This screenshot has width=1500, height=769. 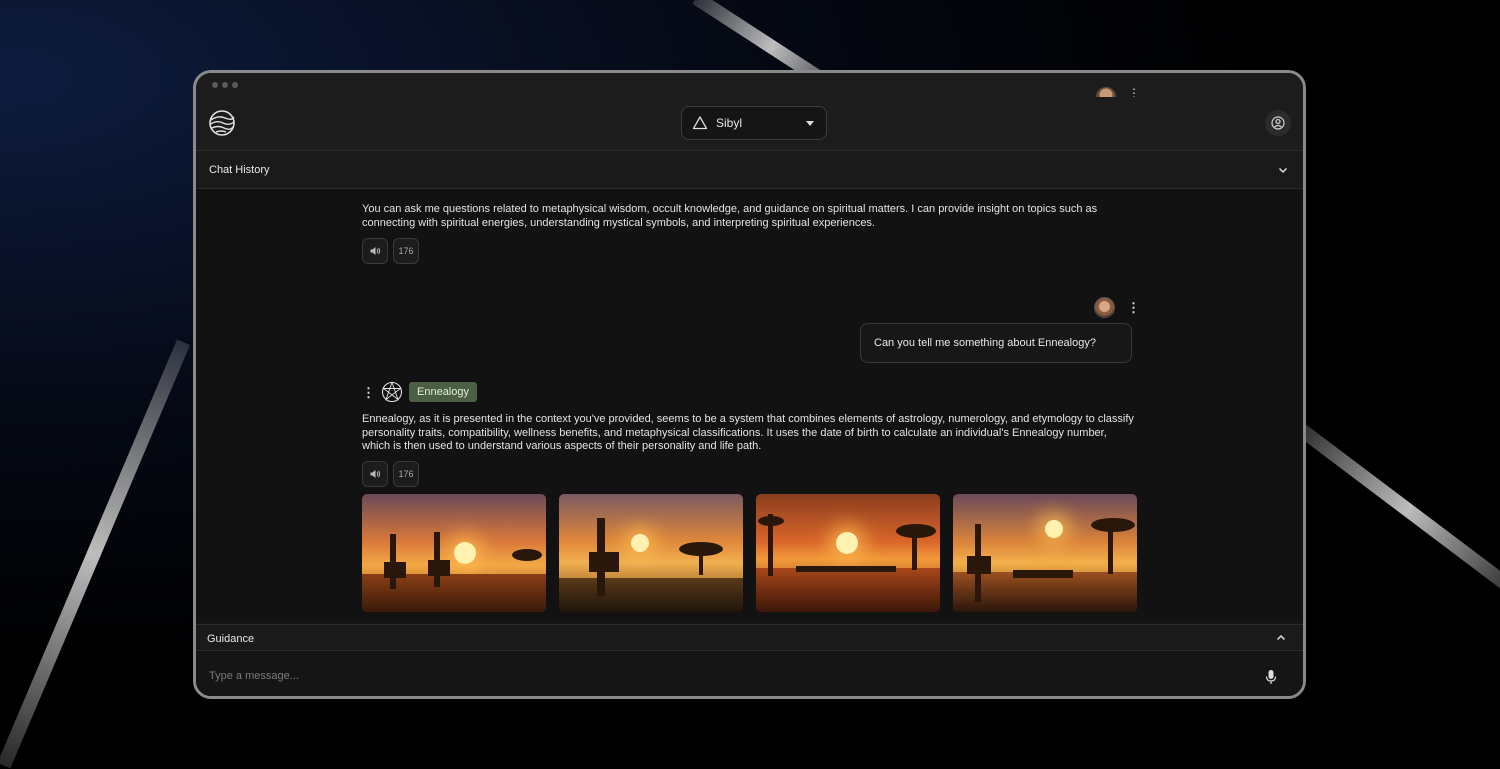 I want to click on model-selector-label: Sibyl, so click(x=729, y=123).